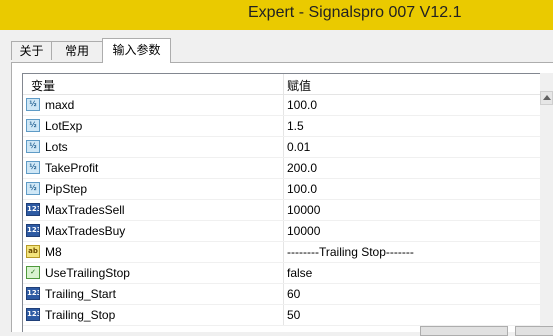 This screenshot has height=336, width=553. I want to click on cancel-button, so click(534, 331).